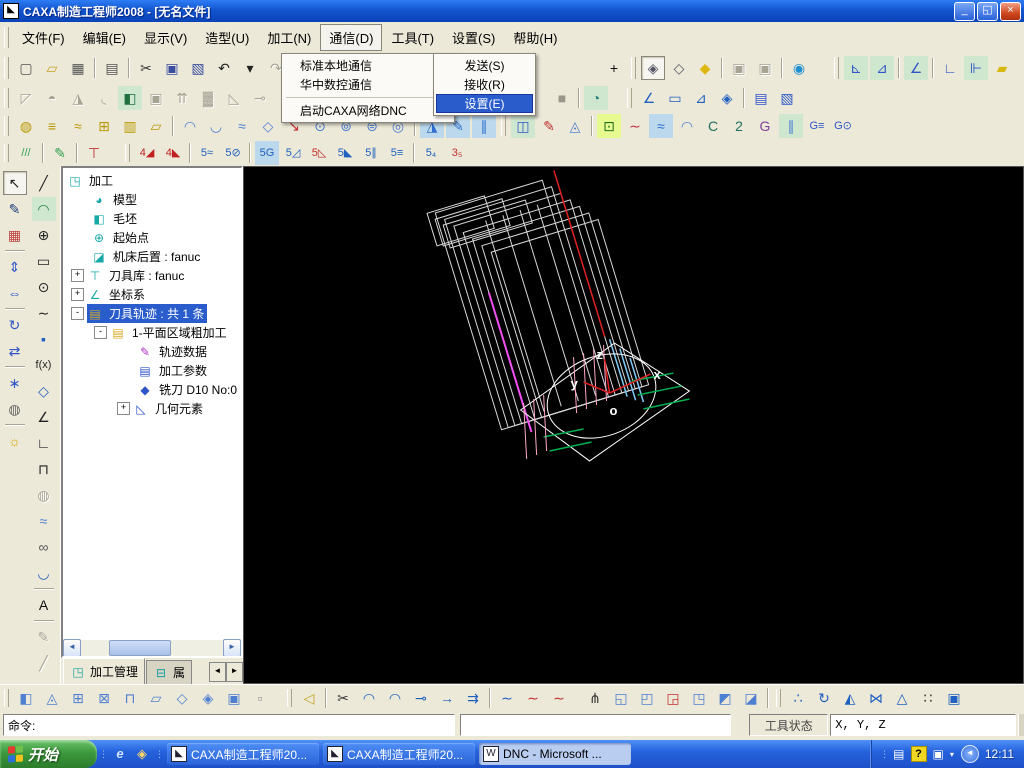 The image size is (1024, 768). I want to click on curve-fit-3-icon: ∼, so click(559, 698).